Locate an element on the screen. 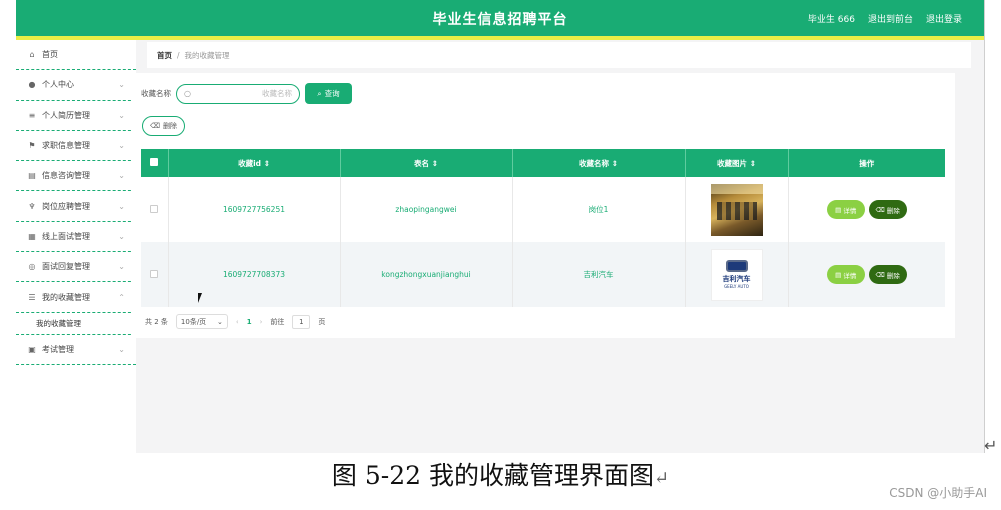 Image resolution: width=1001 pixels, height=510 pixels. sidebar-item-resume: ≡ 个人简历管理 ⌄ is located at coordinates (76, 116).